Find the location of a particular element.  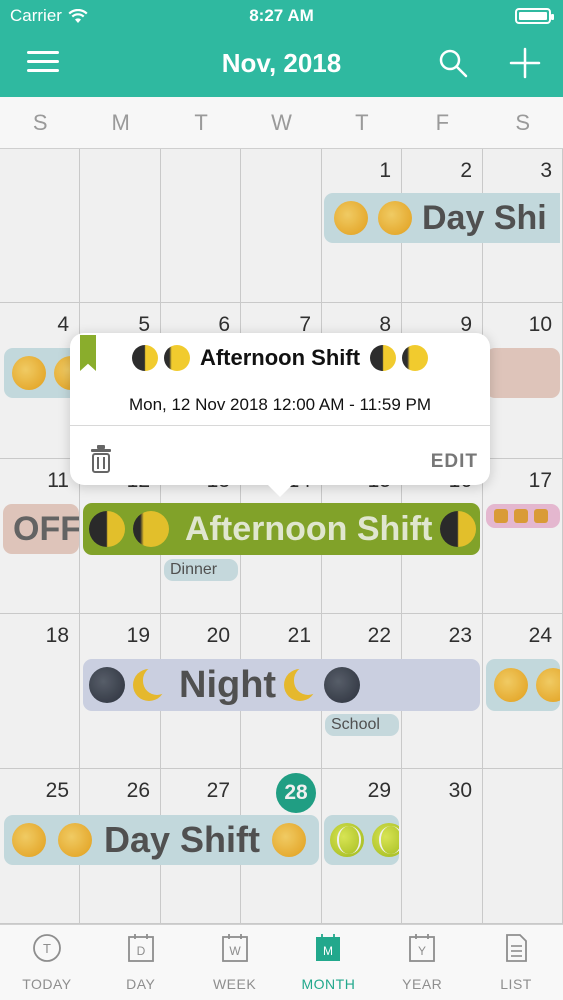

event-label: OFF is located at coordinates (46, 528).